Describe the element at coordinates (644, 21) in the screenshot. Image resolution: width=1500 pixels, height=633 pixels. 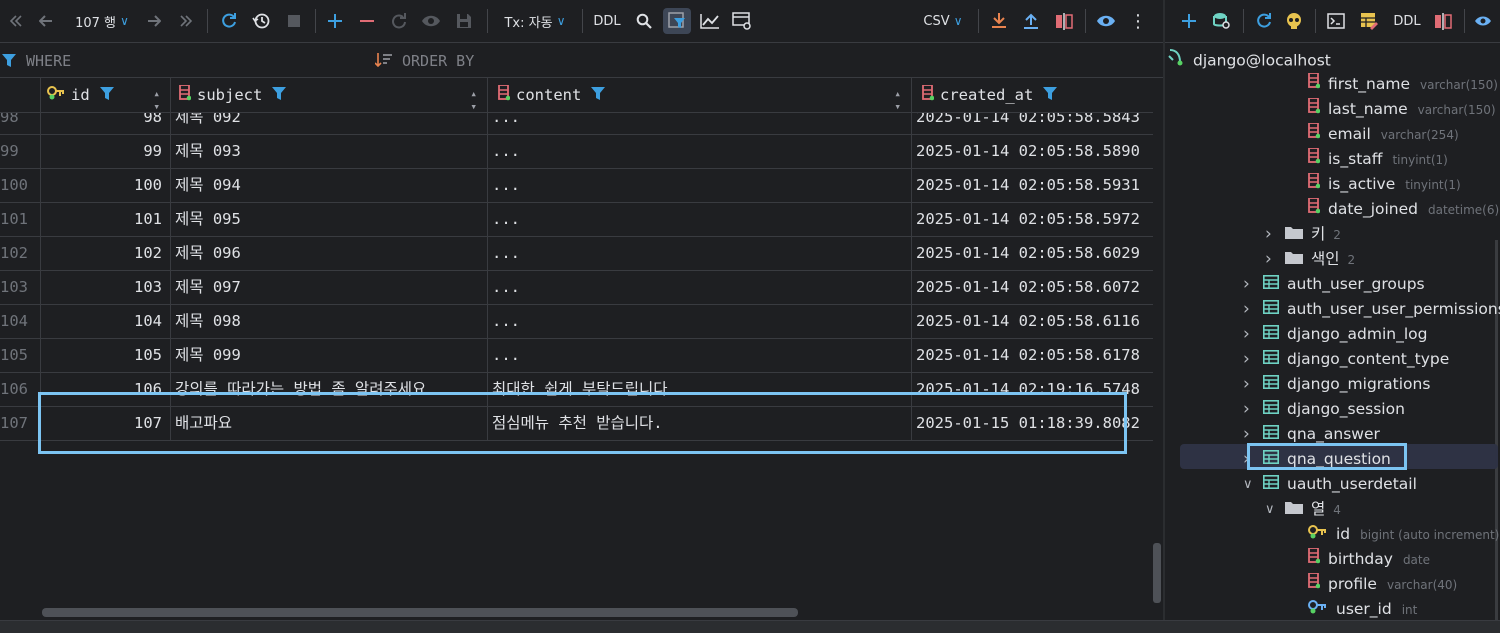
I see `search-icon` at that location.